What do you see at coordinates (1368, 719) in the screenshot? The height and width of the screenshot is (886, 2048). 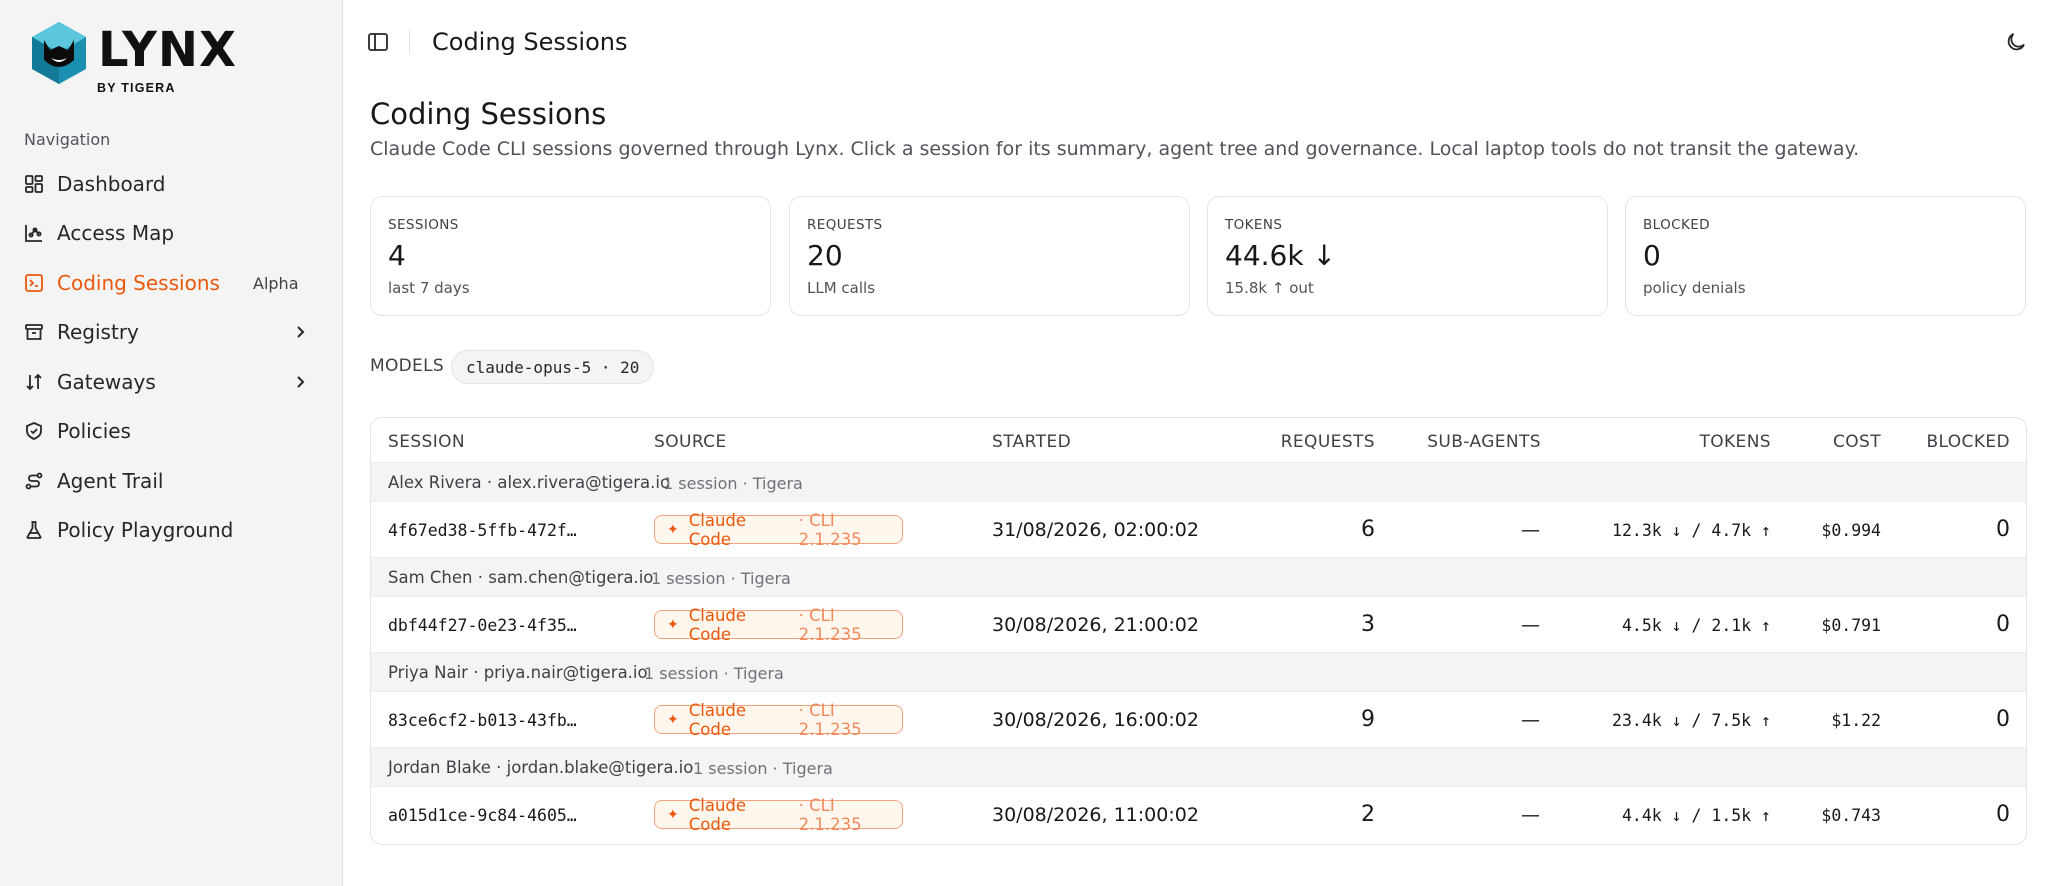 I see `requests-count: 9` at bounding box center [1368, 719].